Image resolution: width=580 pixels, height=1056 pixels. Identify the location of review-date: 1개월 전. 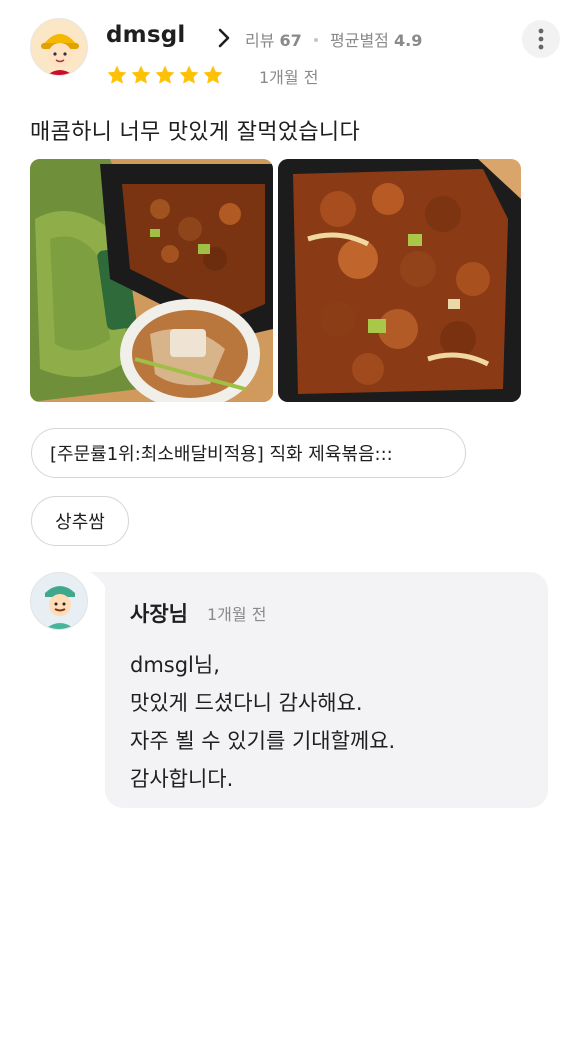
(289, 77).